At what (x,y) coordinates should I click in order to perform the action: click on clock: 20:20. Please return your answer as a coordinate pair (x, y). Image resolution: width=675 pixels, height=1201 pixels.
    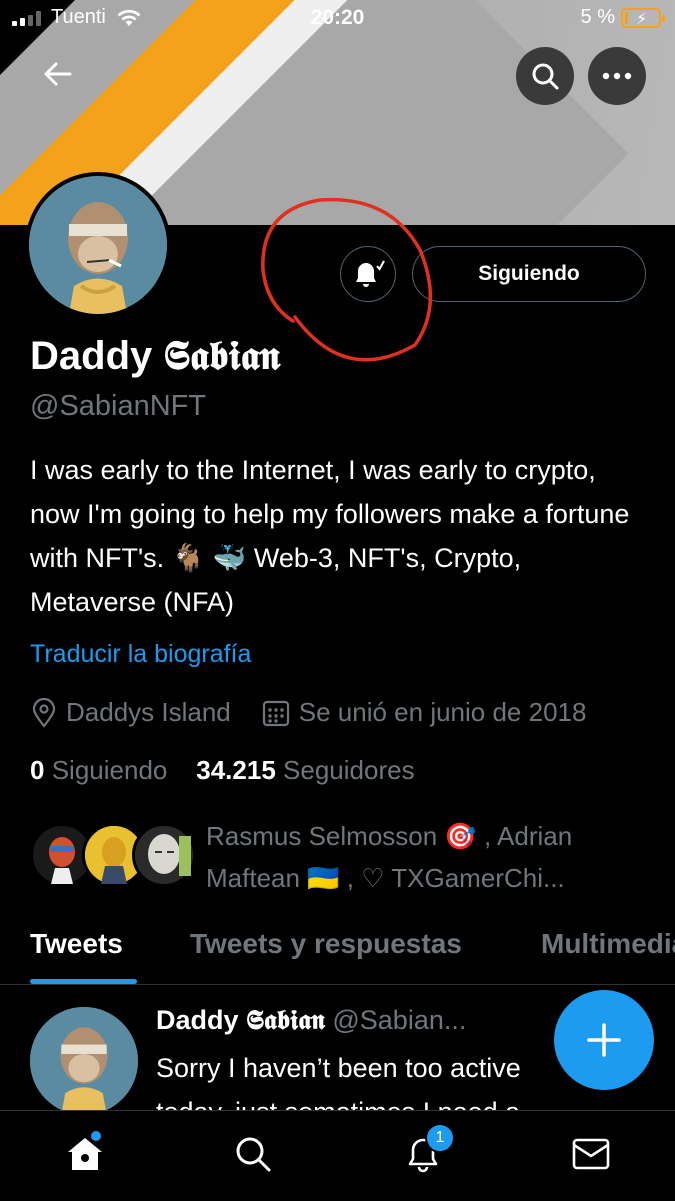
    Looking at the image, I should click on (337, 17).